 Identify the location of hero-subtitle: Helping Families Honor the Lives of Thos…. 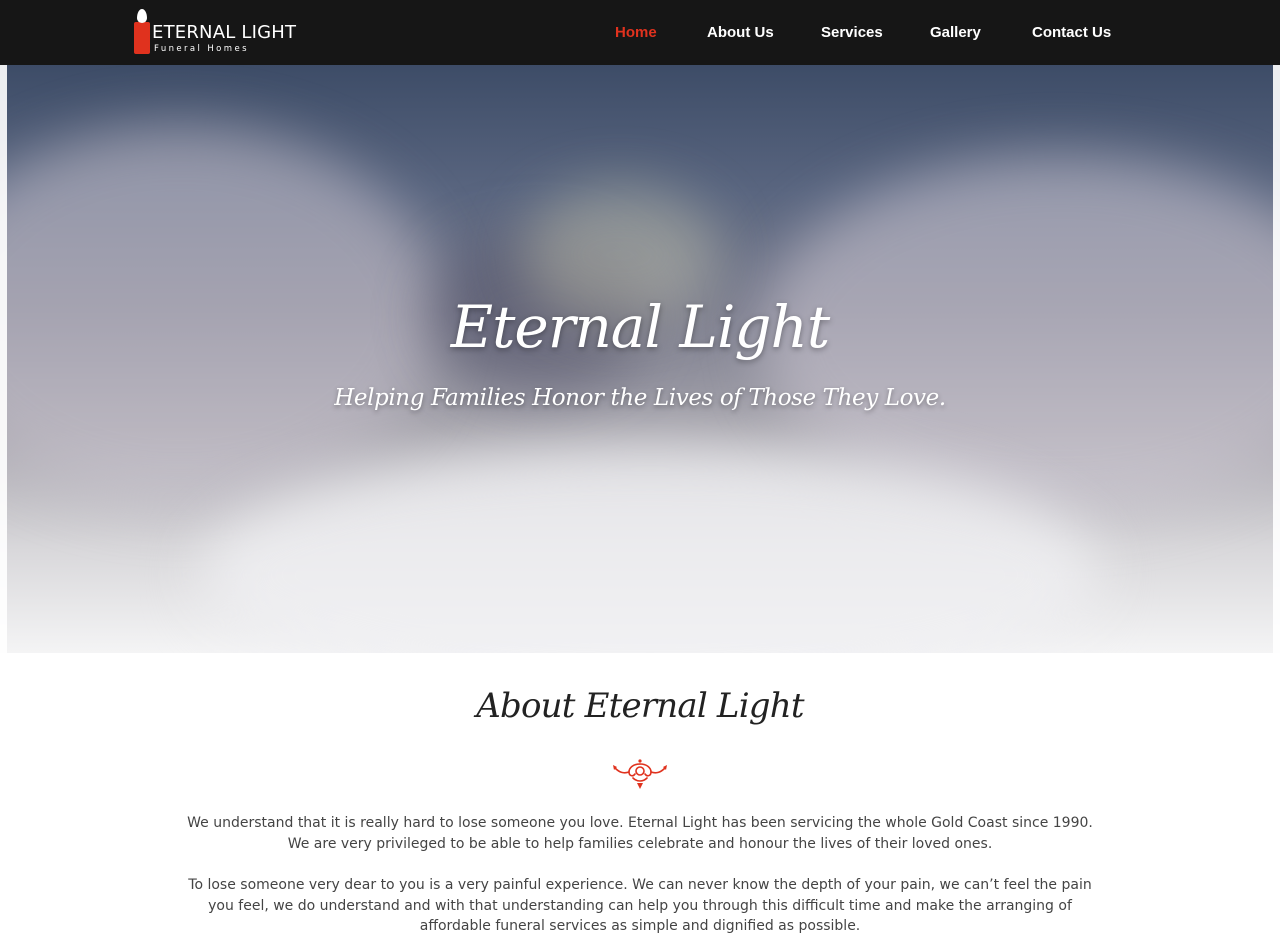
(640, 398).